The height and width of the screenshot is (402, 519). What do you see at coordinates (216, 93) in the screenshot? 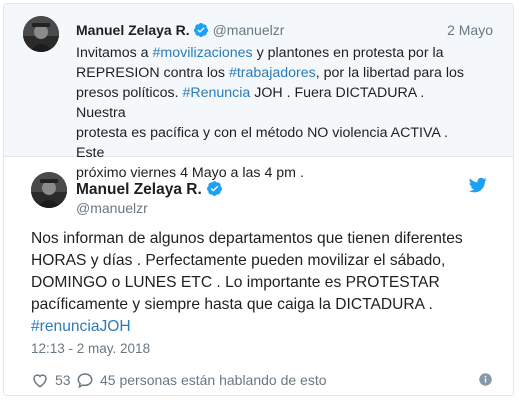
I see `hashtag-link: #Renuncia` at bounding box center [216, 93].